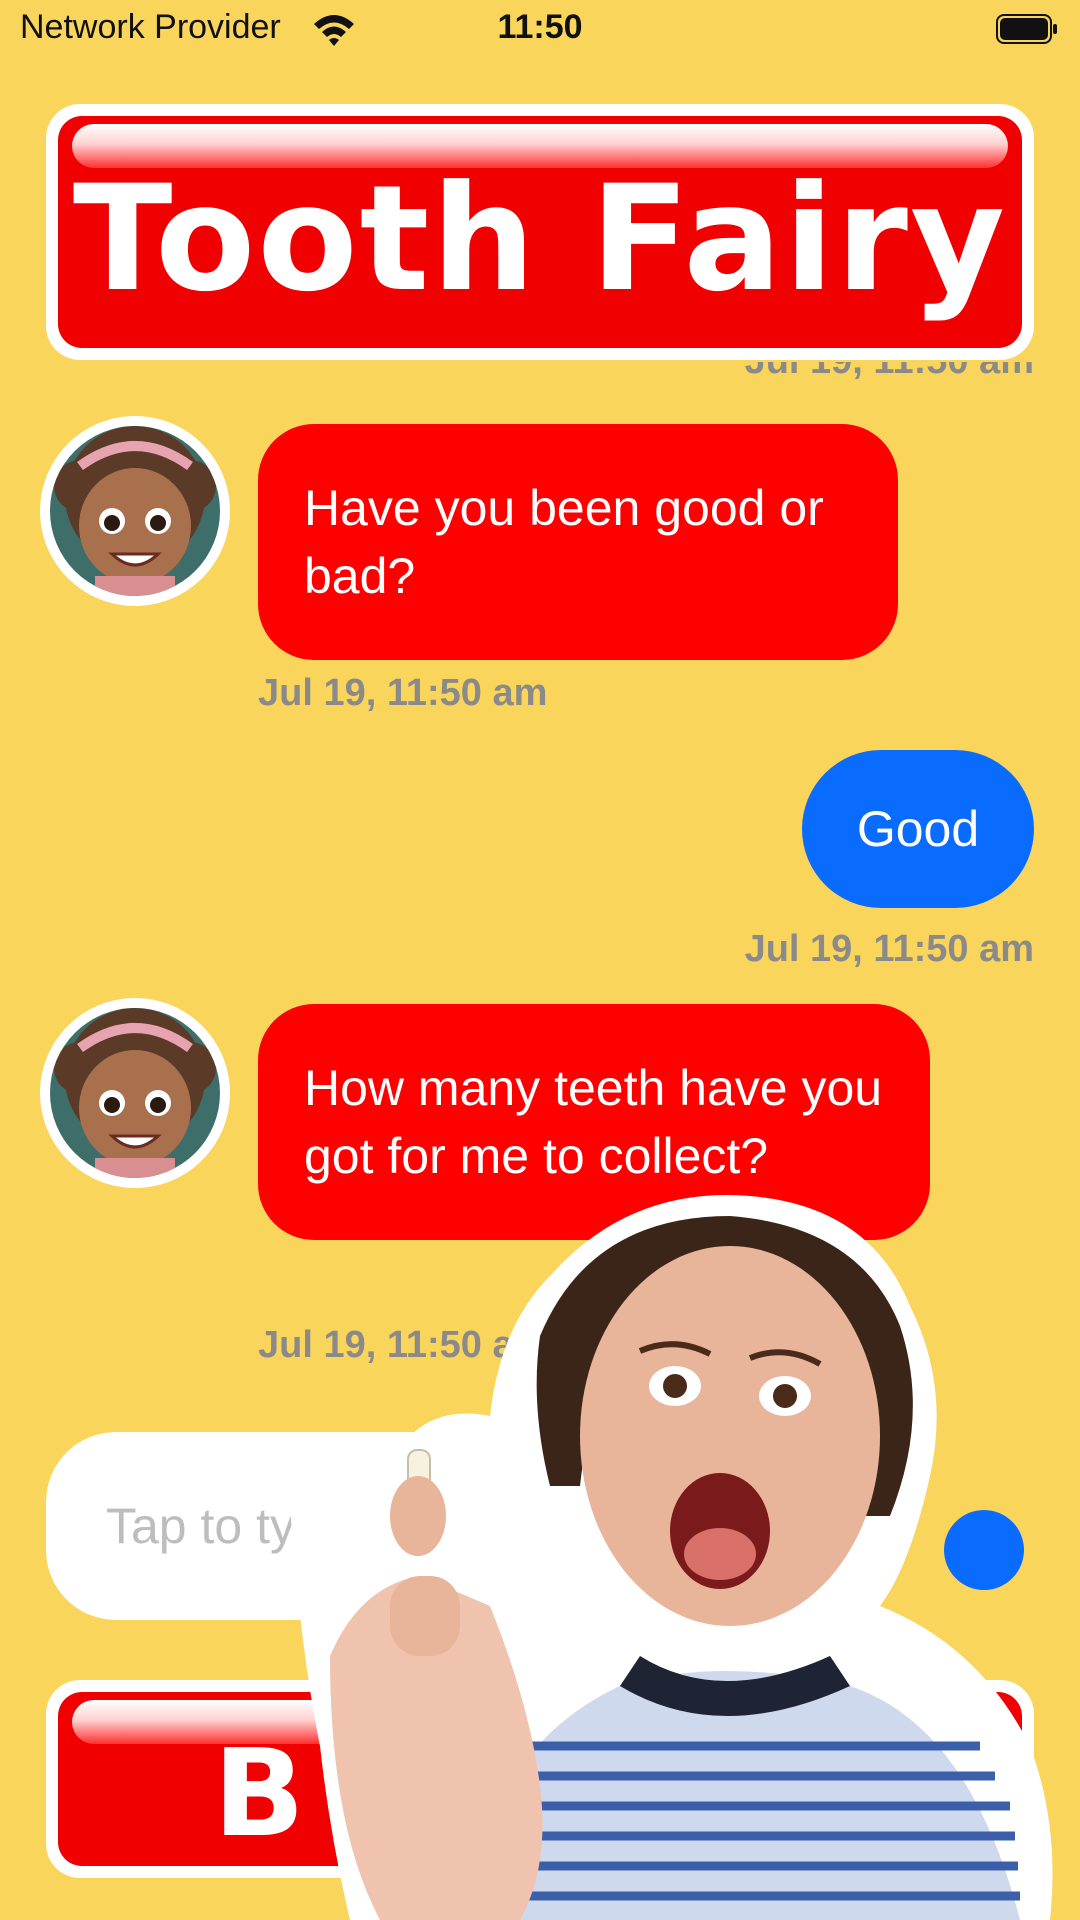  I want to click on message-text: Have you been good or bad?, so click(564, 542).